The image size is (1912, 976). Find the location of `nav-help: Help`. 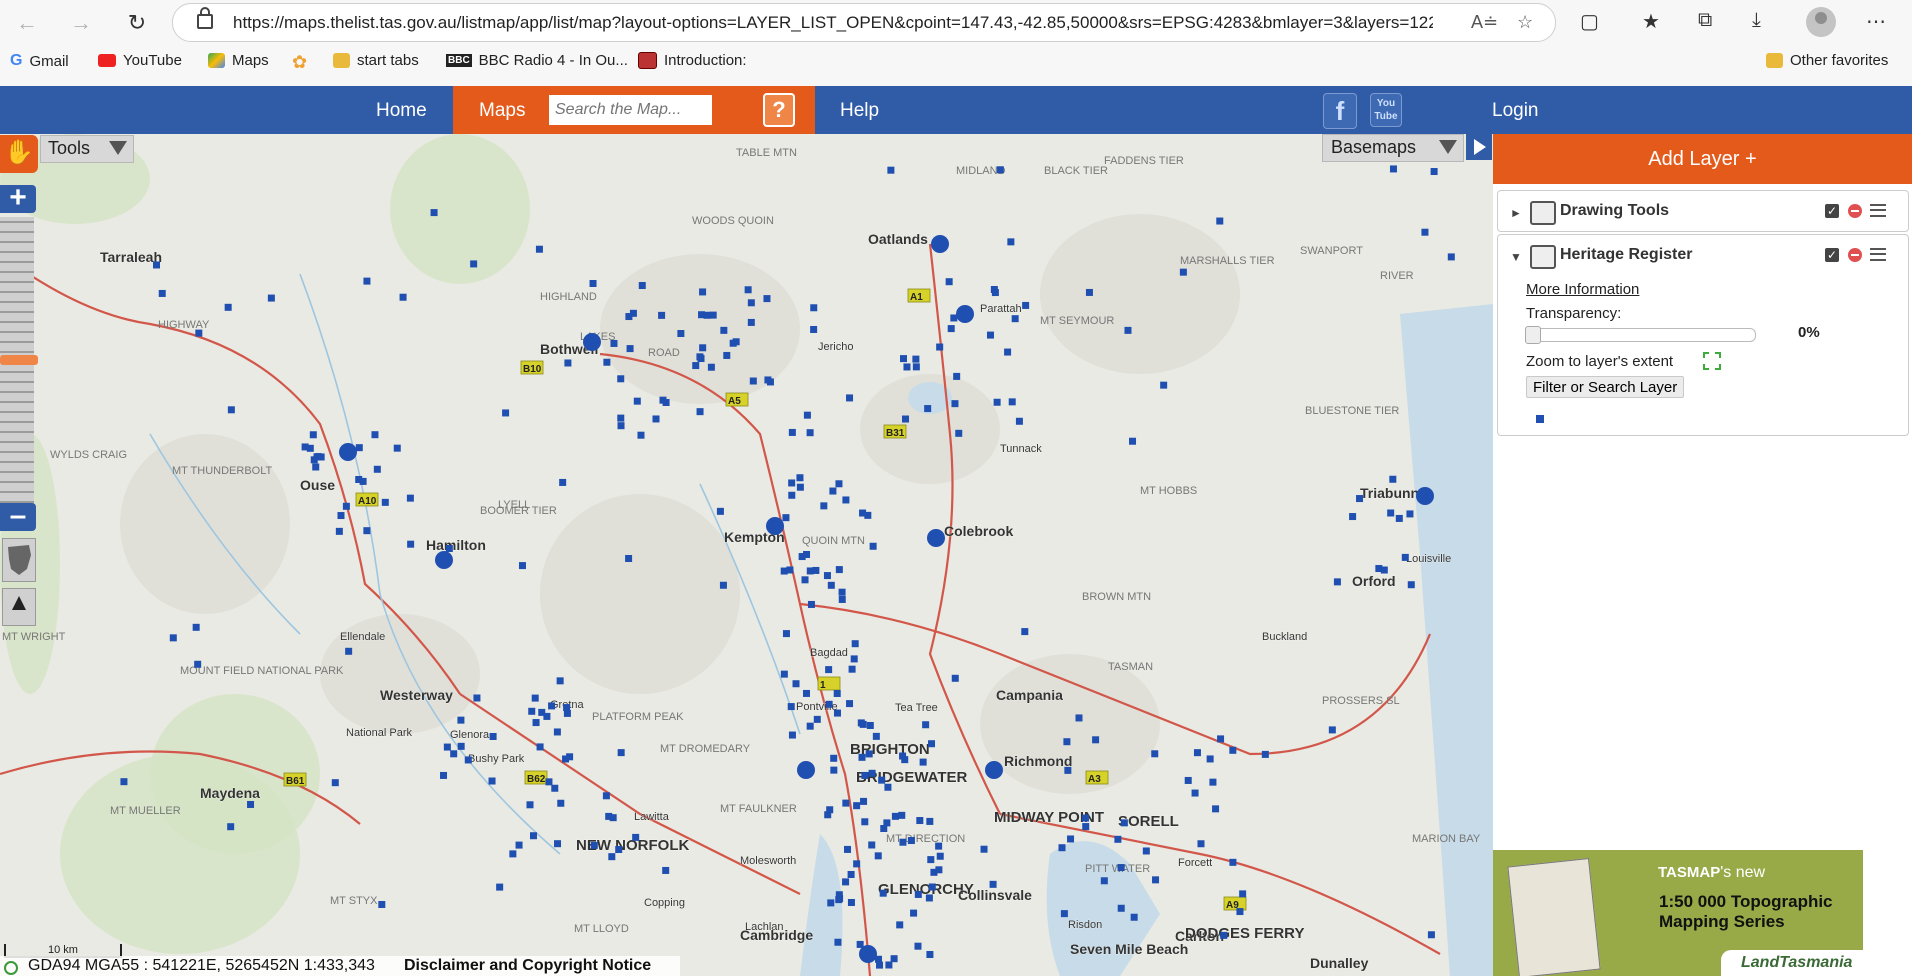

nav-help: Help is located at coordinates (859, 111).